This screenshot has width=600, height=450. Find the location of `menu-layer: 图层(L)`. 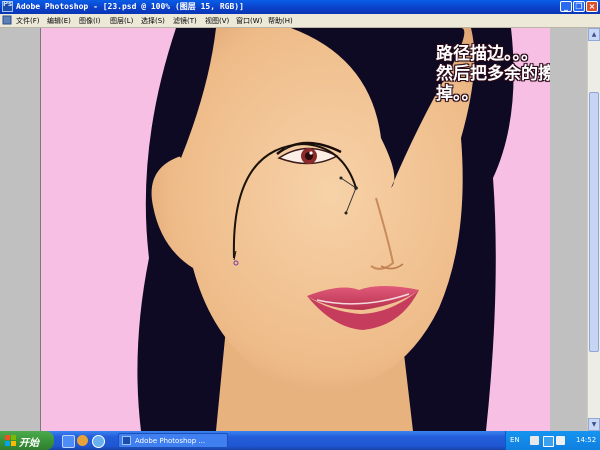

menu-layer: 图层(L) is located at coordinates (121, 21).